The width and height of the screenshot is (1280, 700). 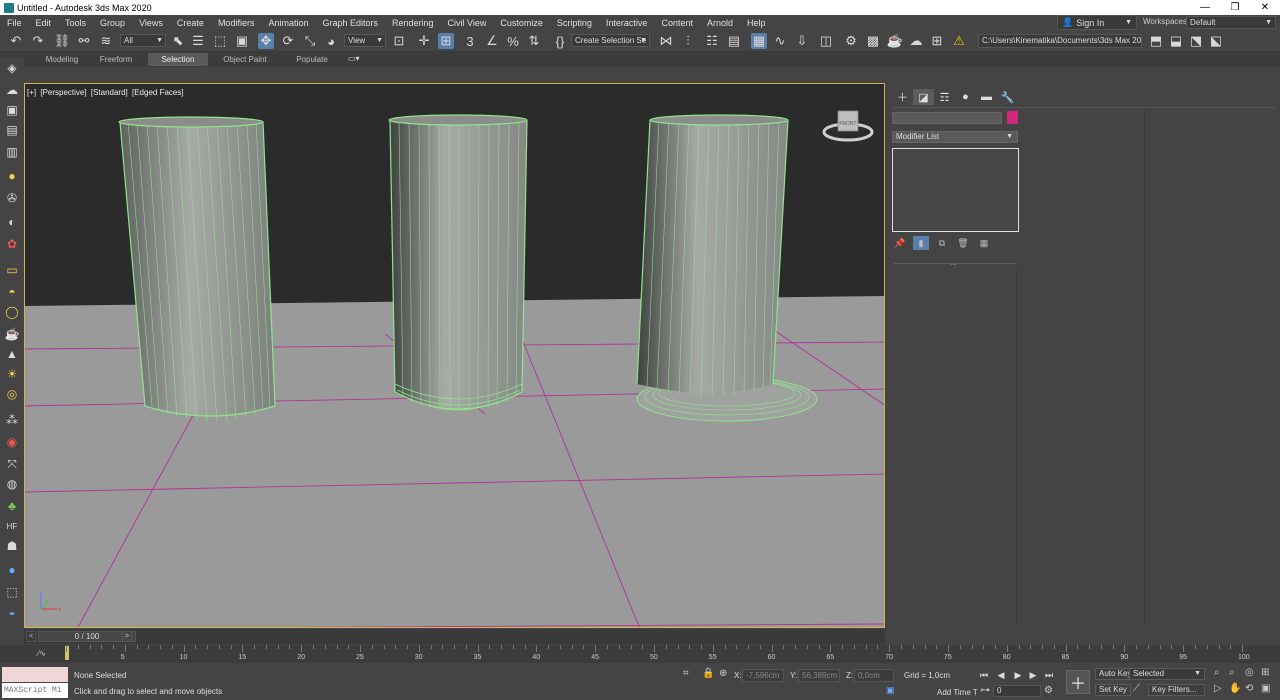 I want to click on menu-edit: Edit, so click(x=44, y=23).